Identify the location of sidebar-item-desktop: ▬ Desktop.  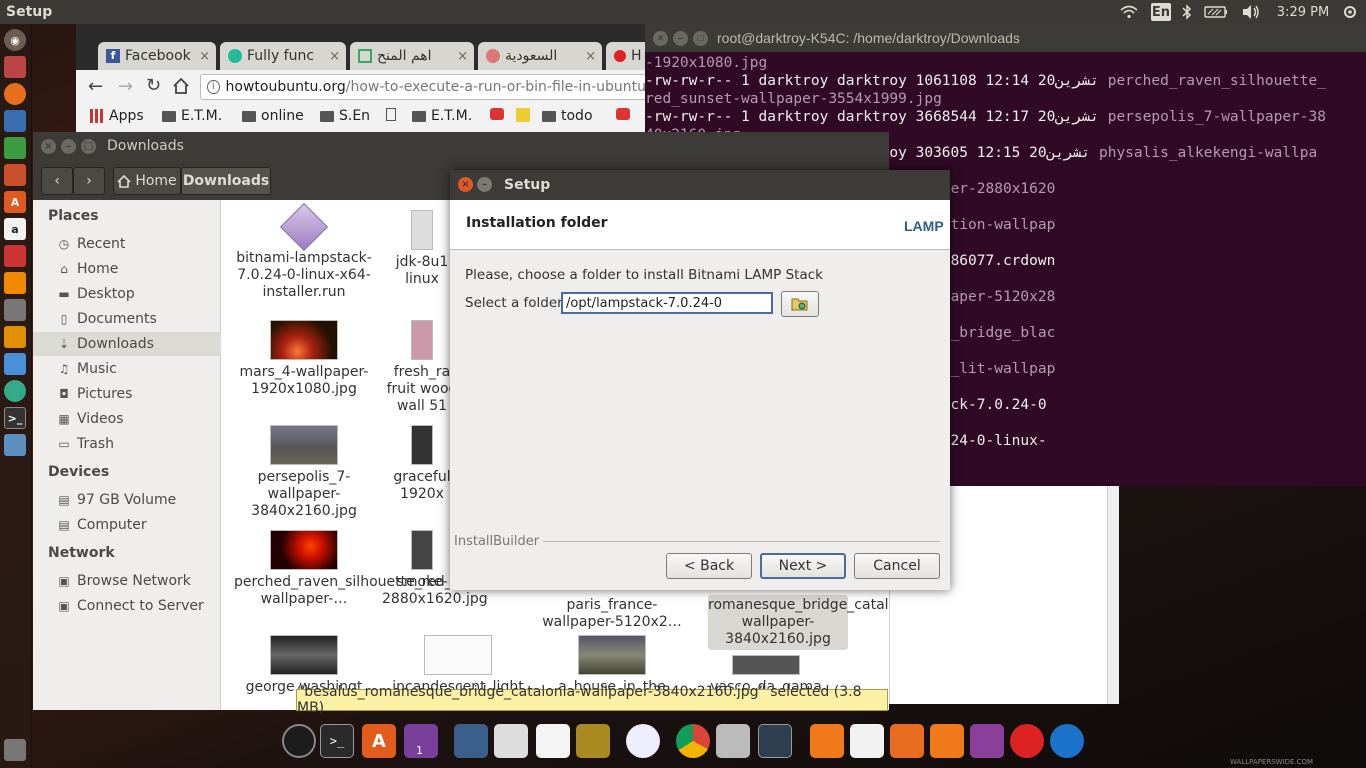
(127, 294).